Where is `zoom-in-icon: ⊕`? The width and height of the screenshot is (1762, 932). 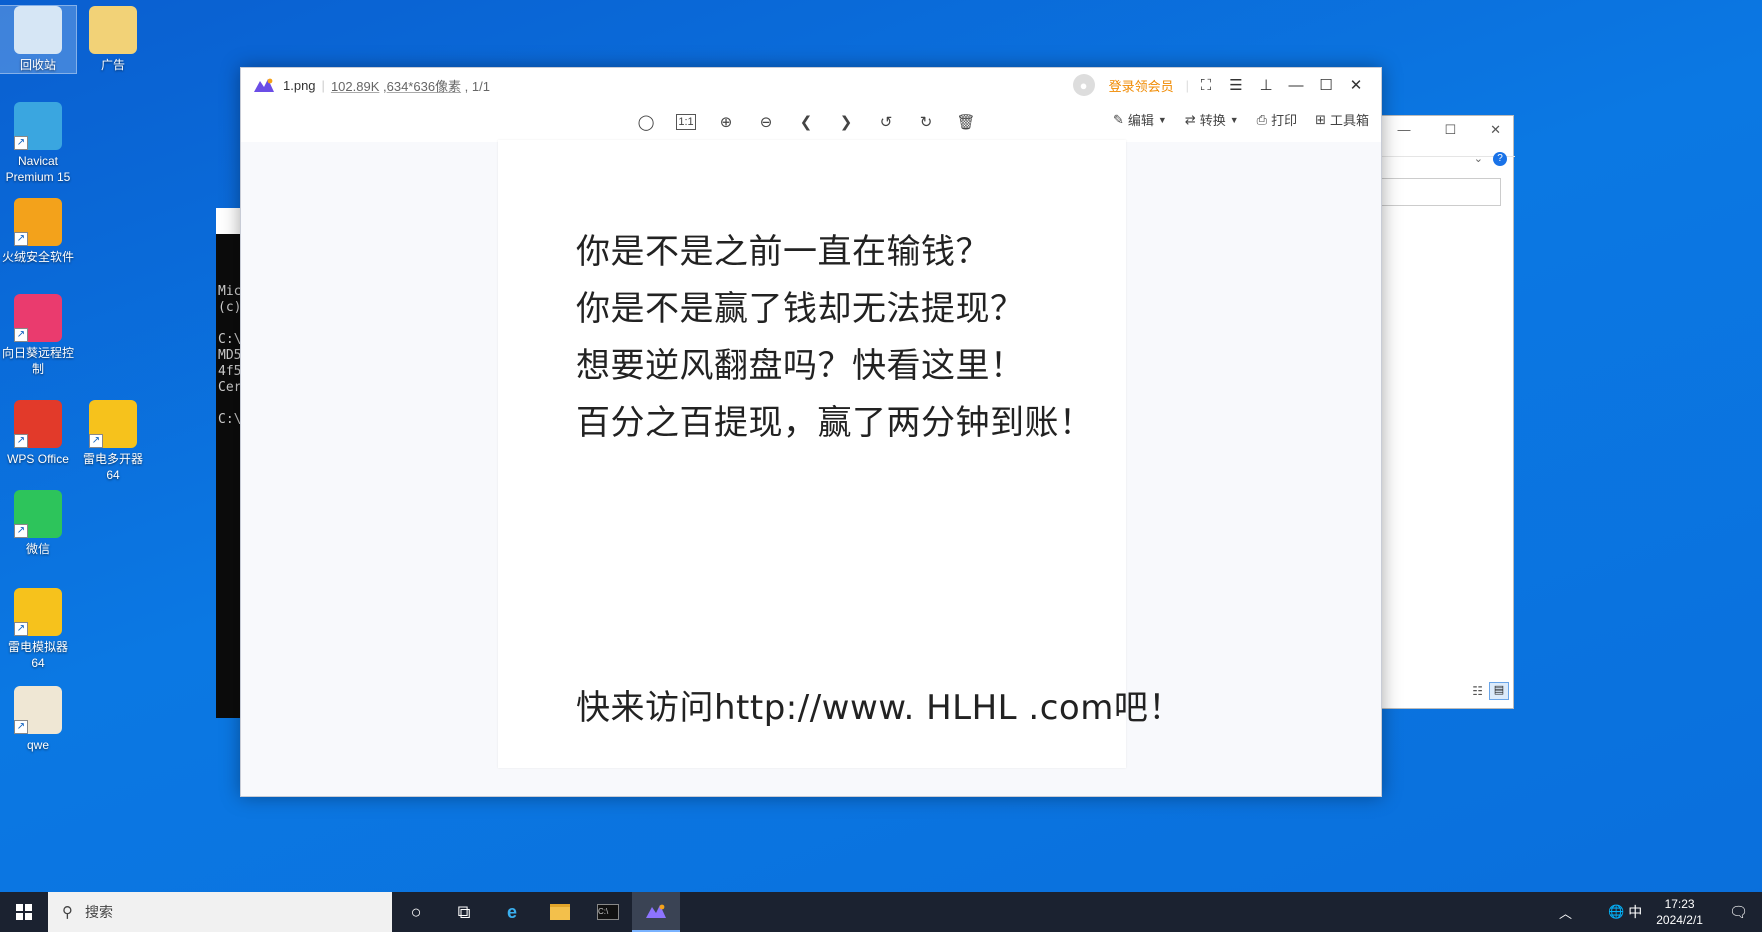 zoom-in-icon: ⊕ is located at coordinates (726, 122).